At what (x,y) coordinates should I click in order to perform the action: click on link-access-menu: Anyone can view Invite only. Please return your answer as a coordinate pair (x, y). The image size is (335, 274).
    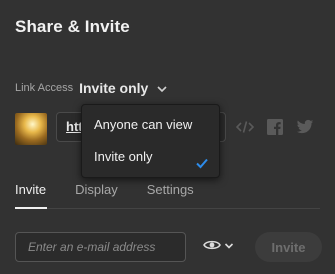
    Looking at the image, I should click on (150, 141).